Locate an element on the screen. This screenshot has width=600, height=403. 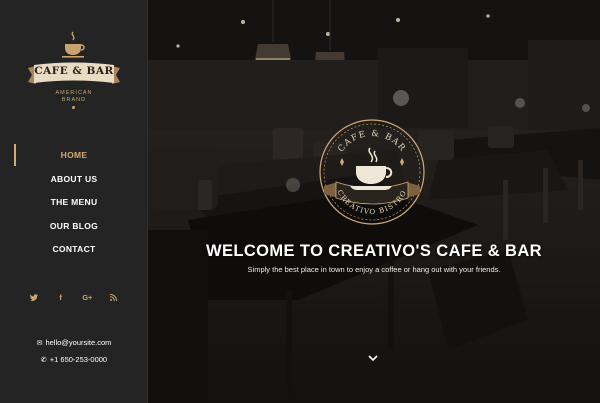
svg-text: CAFE & BAR is located at coordinates (372, 141).